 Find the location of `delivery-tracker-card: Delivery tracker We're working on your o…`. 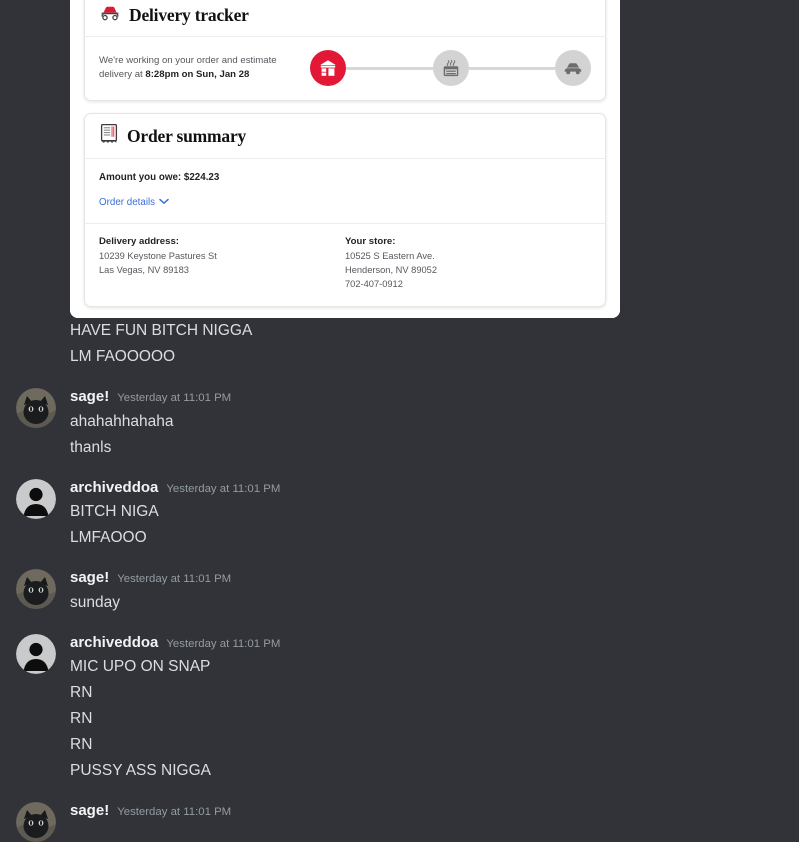

delivery-tracker-card: Delivery tracker We're working on your o… is located at coordinates (345, 50).